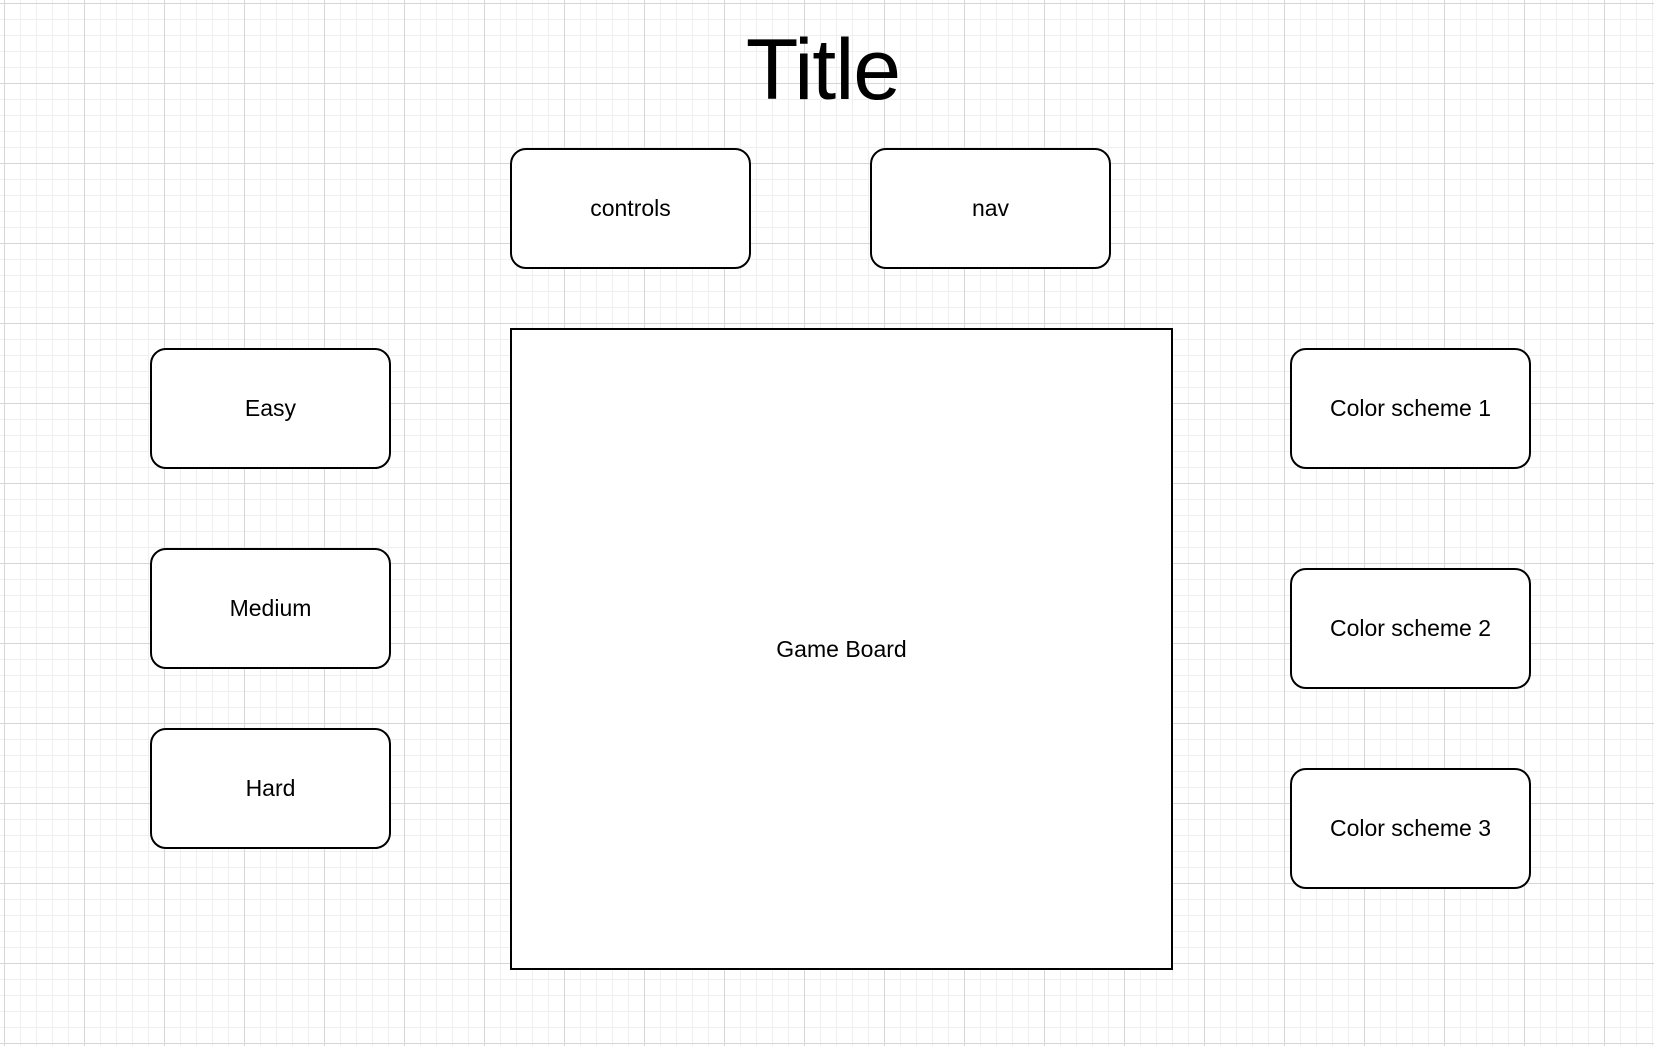 This screenshot has height=1046, width=1654. I want to click on controls-button-label: controls, so click(630, 208).